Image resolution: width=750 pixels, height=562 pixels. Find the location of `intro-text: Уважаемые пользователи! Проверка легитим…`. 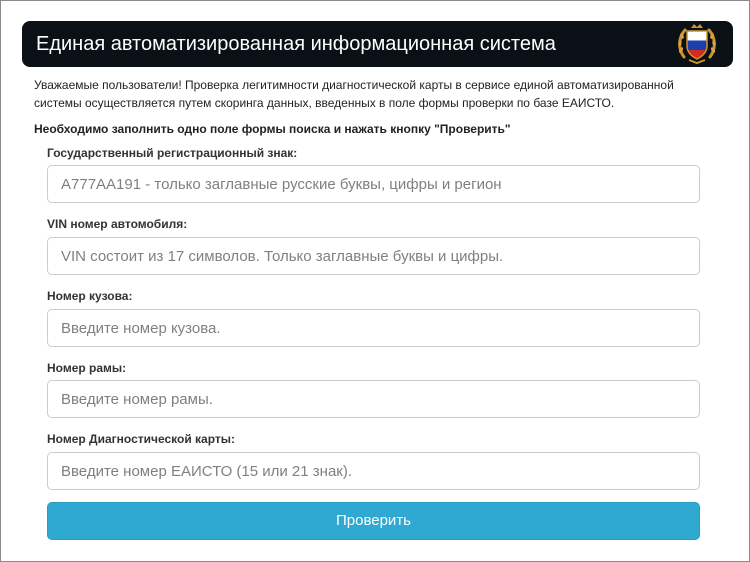

intro-text: Уважаемые пользователи! Проверка легитим… is located at coordinates (354, 94).